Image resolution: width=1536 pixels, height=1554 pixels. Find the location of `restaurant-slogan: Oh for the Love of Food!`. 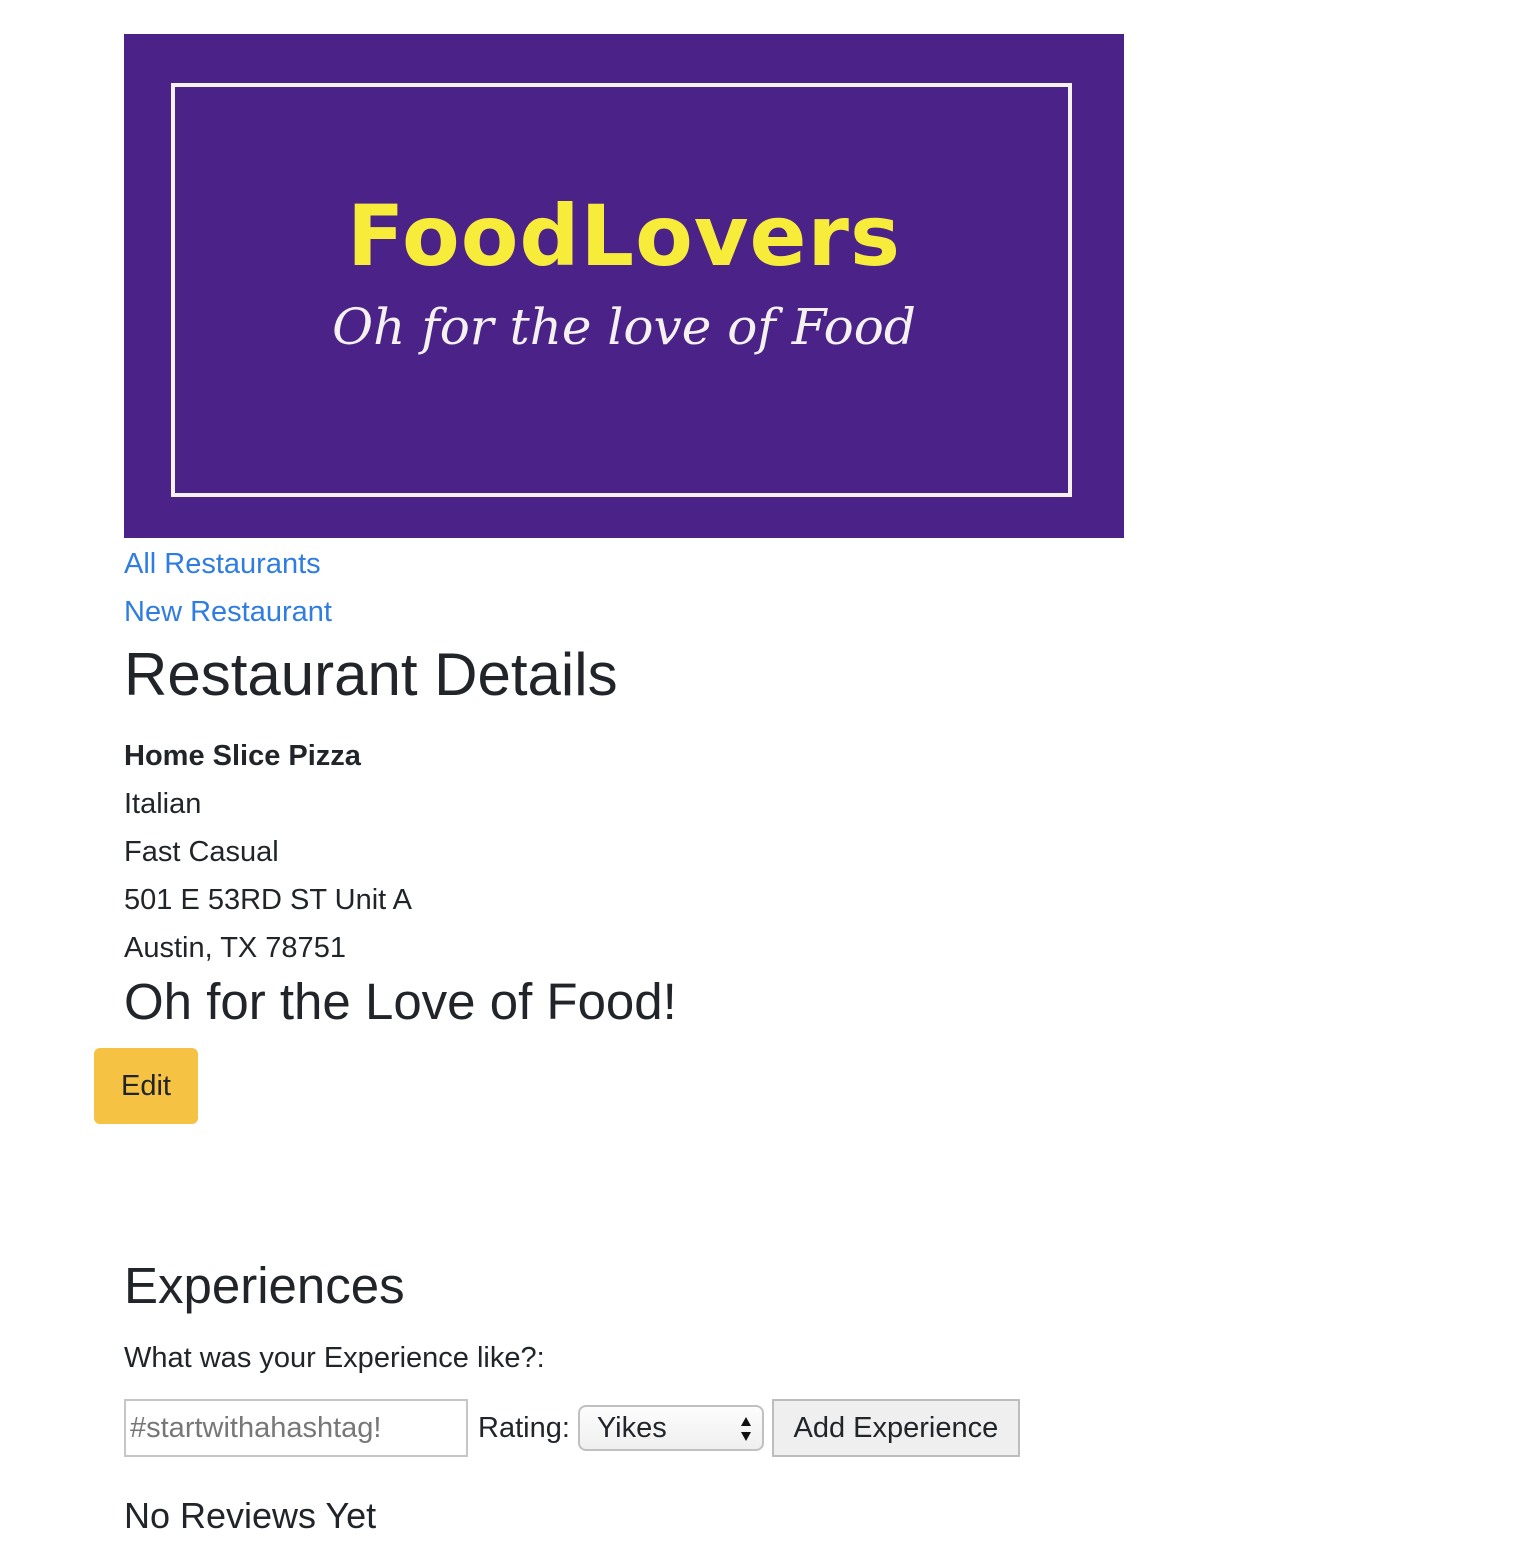

restaurant-slogan: Oh for the Love of Food! is located at coordinates (400, 1001).